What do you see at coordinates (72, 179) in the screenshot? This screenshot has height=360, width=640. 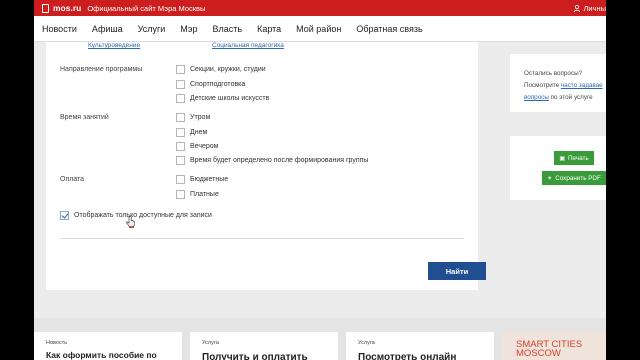 I see `payment-label: Оплата` at bounding box center [72, 179].